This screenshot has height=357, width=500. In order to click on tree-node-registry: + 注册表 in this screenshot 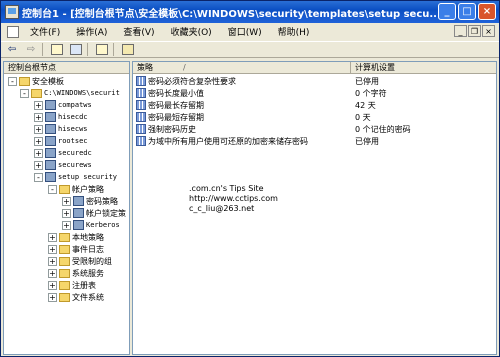, I will do `click(72, 285)`.